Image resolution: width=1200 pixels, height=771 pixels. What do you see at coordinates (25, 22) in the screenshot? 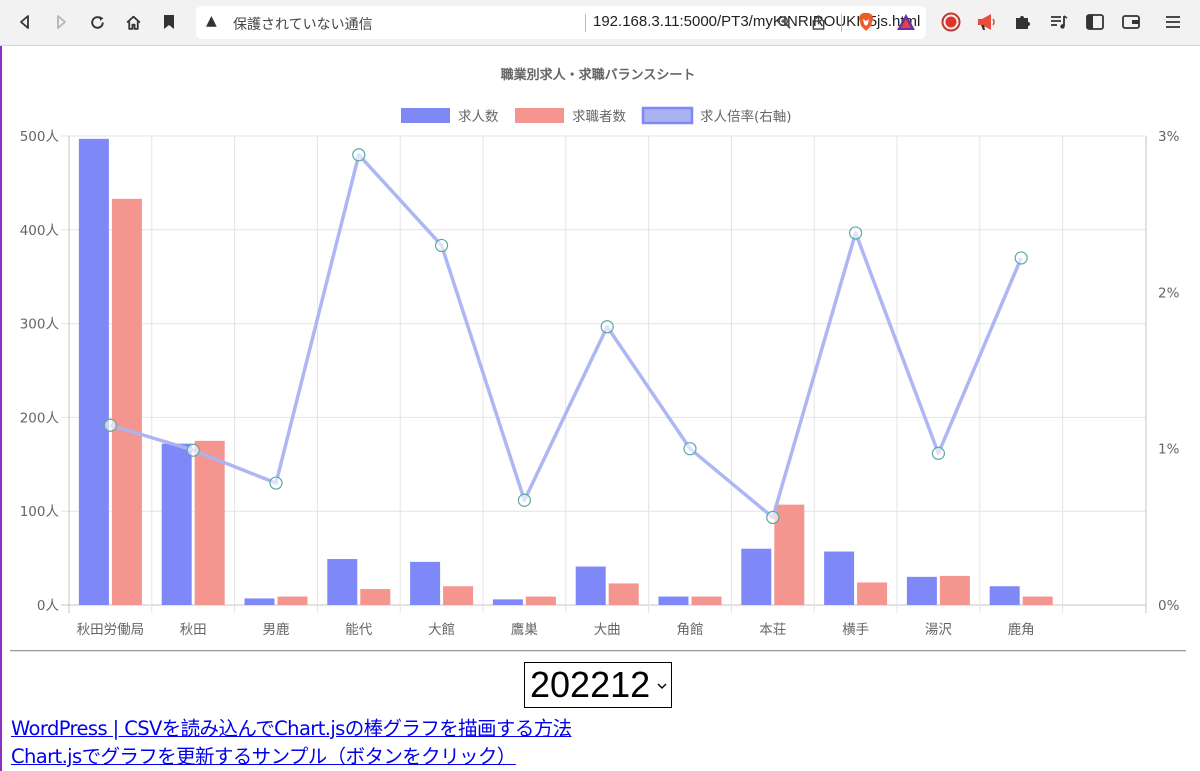
I see `back-icon` at bounding box center [25, 22].